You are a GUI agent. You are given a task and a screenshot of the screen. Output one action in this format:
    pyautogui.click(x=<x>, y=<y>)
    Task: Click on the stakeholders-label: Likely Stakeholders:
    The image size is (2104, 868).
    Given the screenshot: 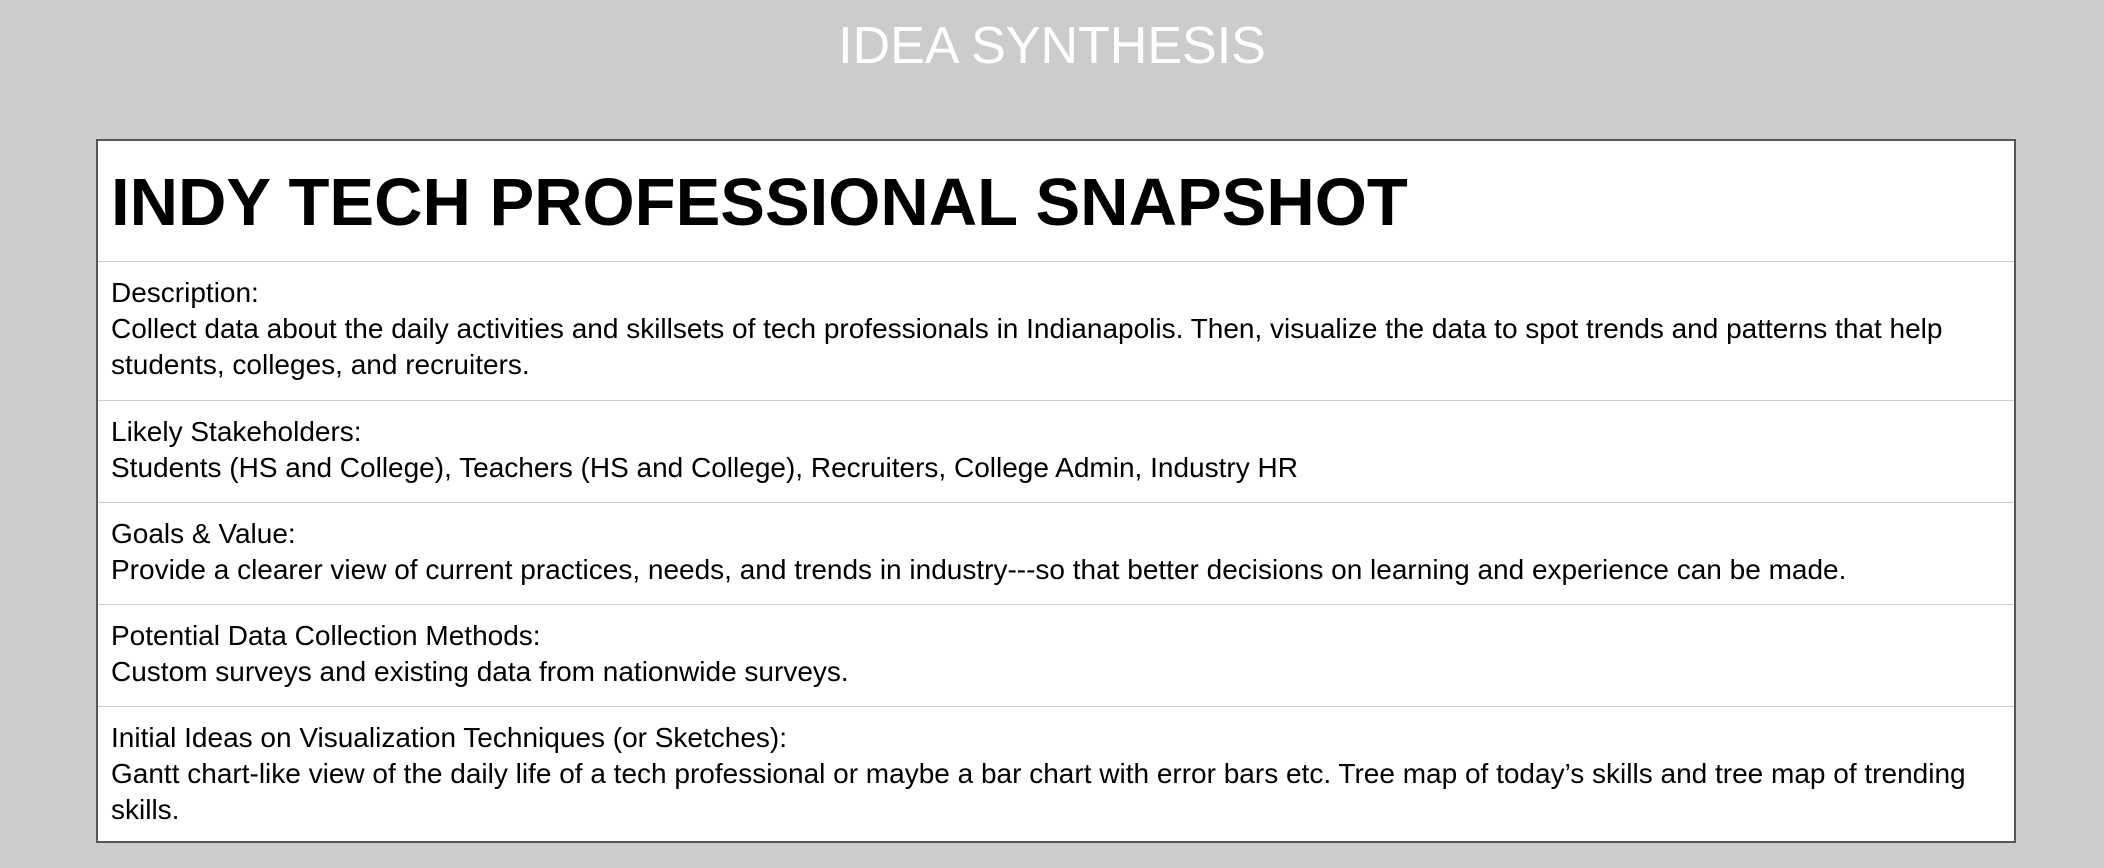 What is the action you would take?
    pyautogui.click(x=236, y=431)
    